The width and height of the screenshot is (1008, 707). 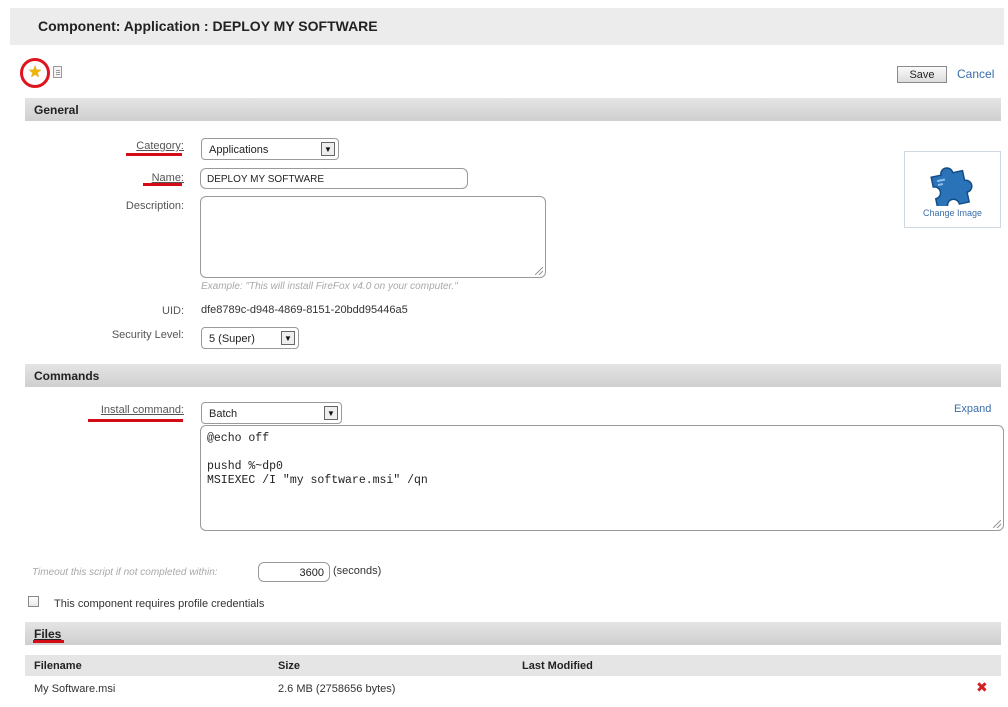 I want to click on section-title-commands: Commands, so click(x=67, y=376).